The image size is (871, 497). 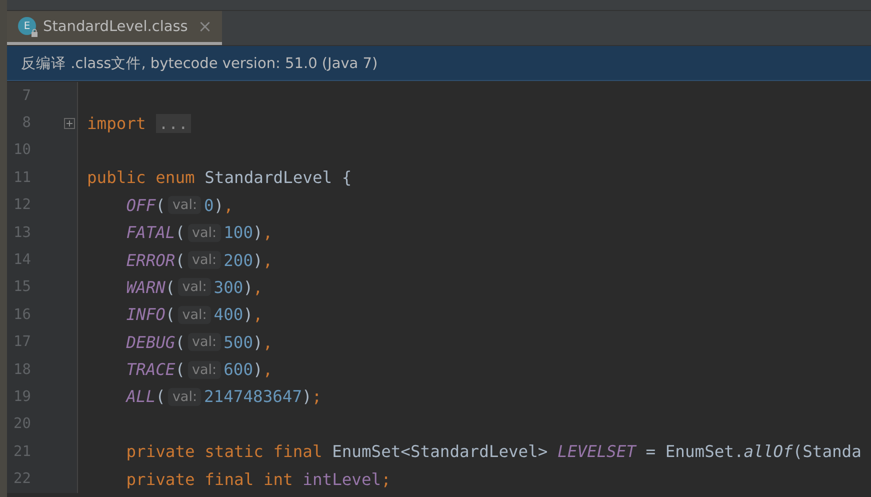 What do you see at coordinates (117, 123) in the screenshot?
I see `code-keyword: import` at bounding box center [117, 123].